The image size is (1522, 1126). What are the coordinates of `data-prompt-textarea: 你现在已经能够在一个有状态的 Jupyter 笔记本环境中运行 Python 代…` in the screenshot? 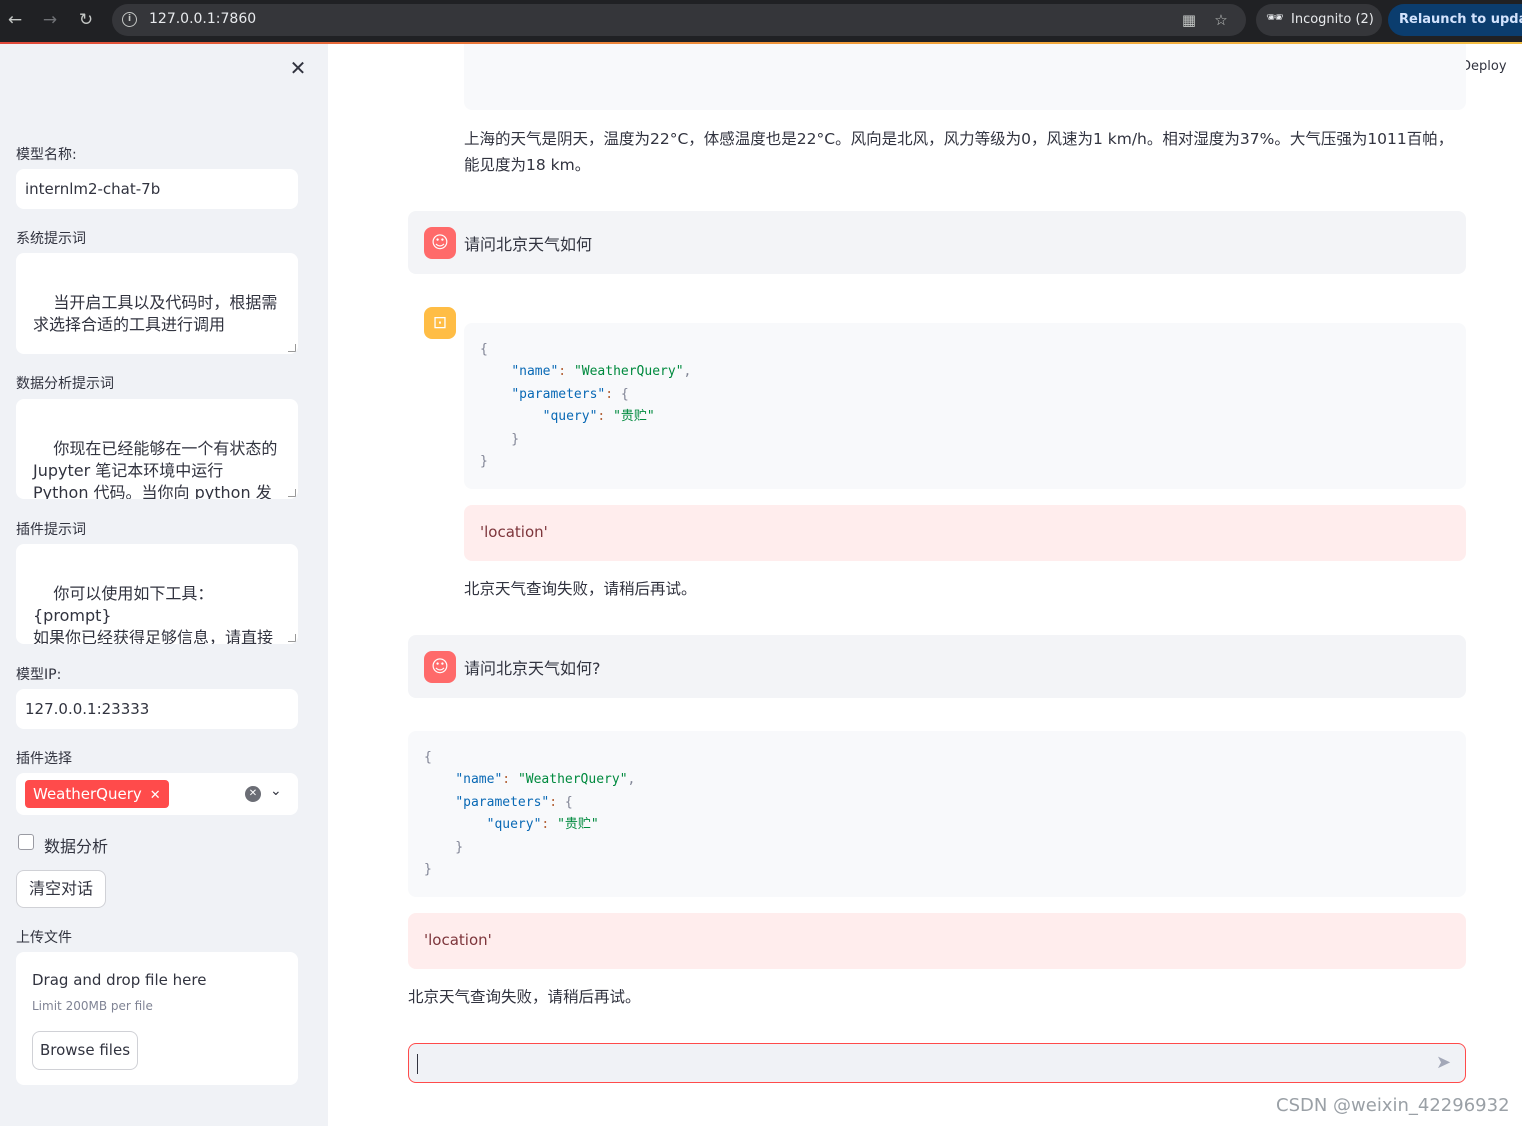 It's located at (157, 449).